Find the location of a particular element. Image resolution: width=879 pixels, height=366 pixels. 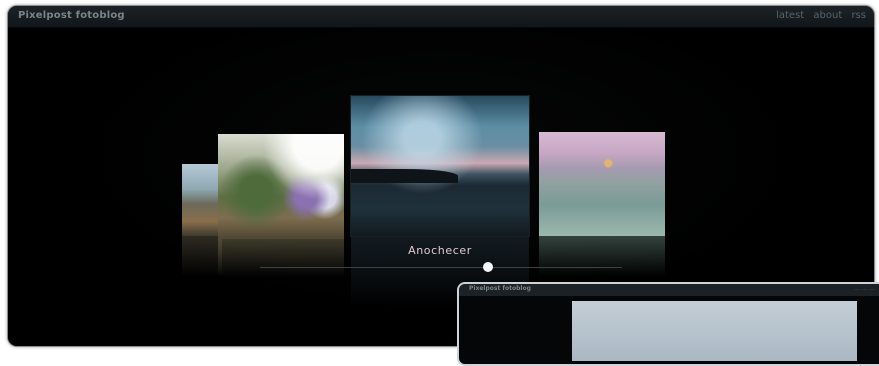

photo-landmass is located at coordinates (404, 175).